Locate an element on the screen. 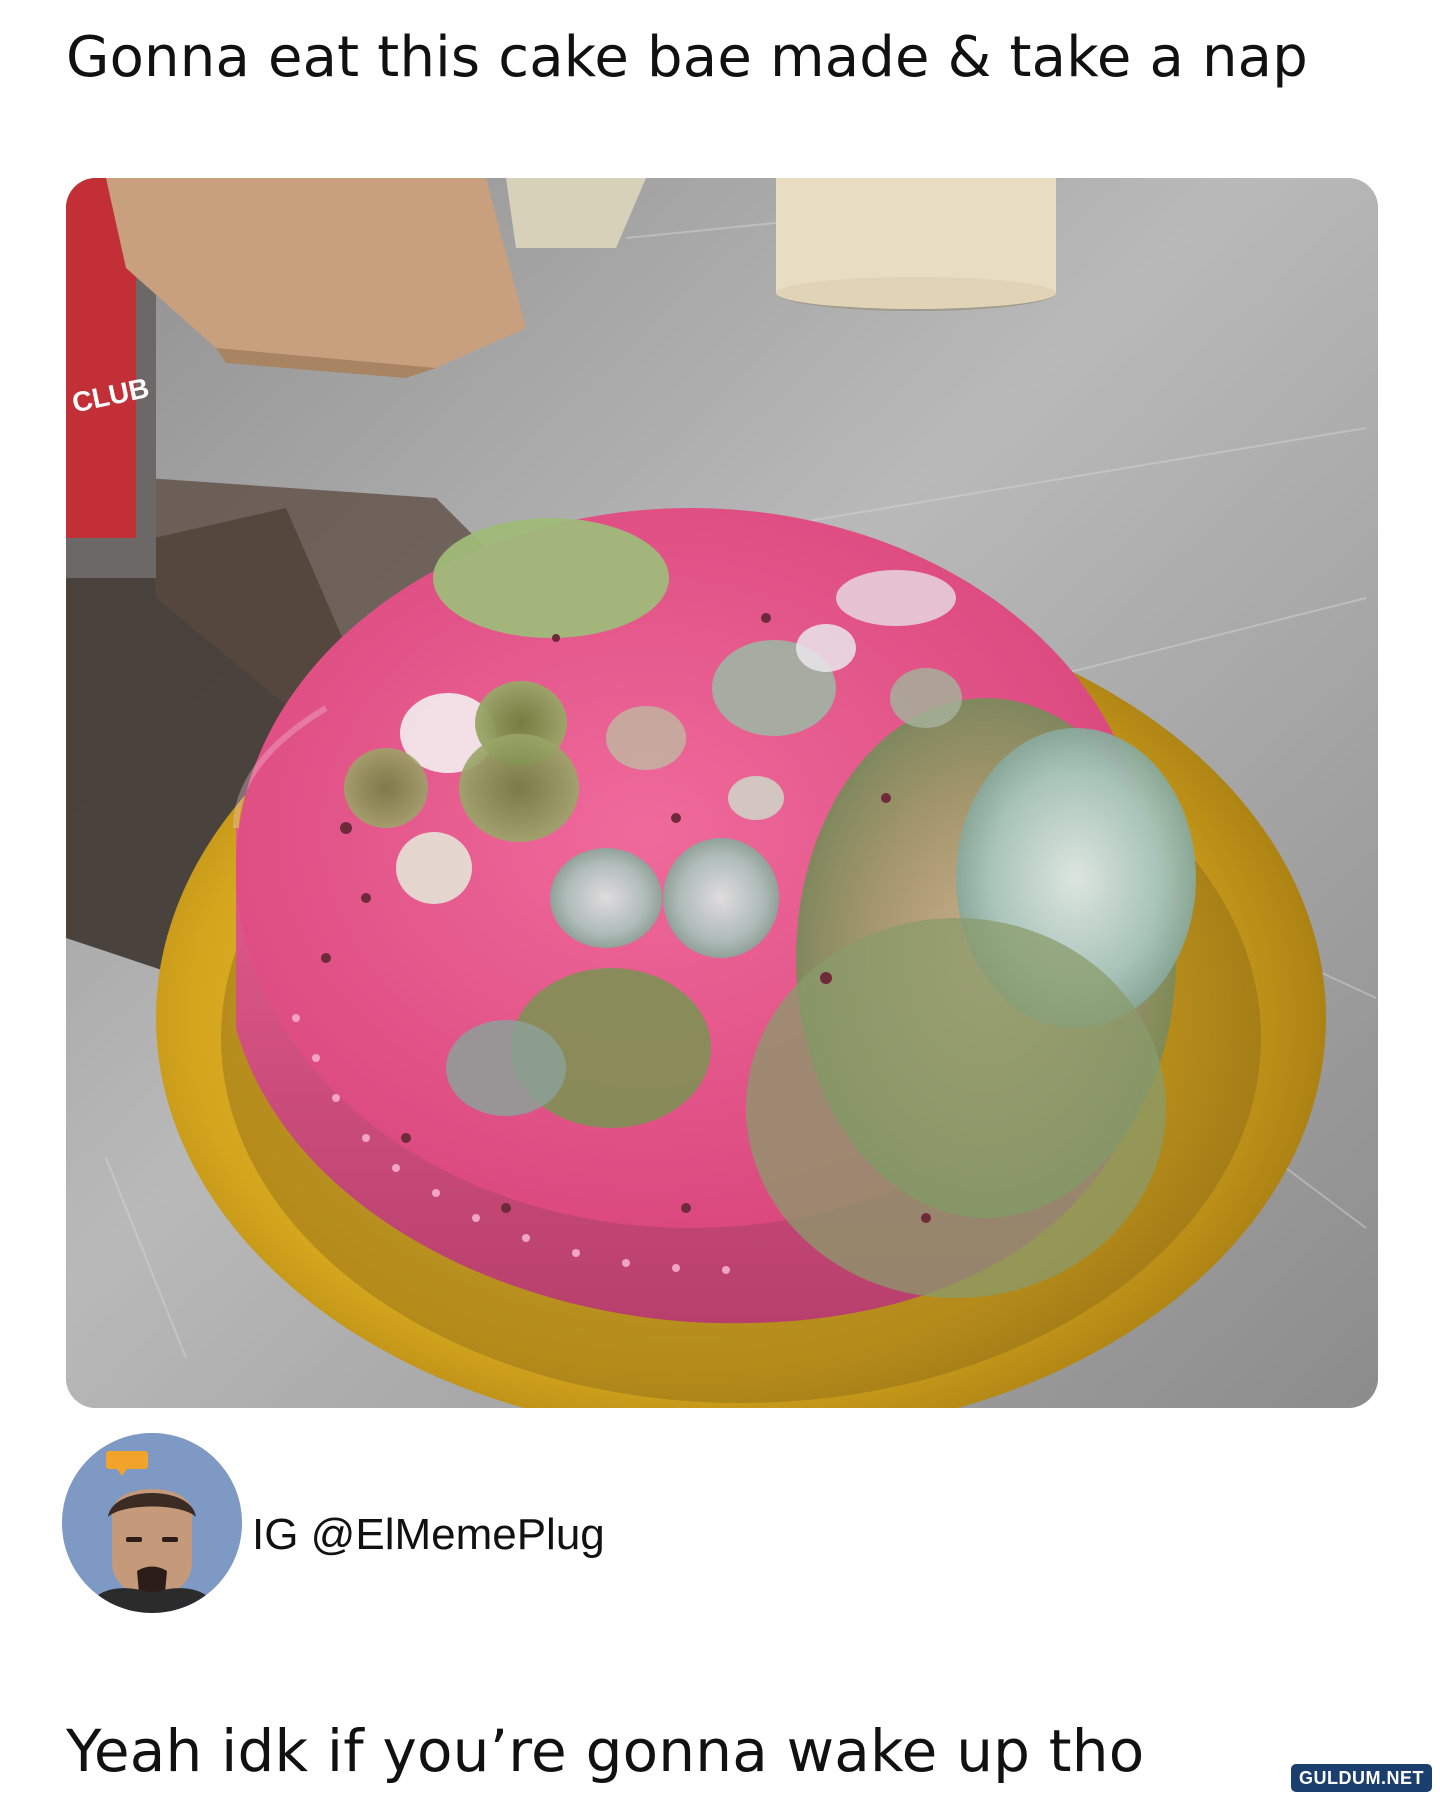  author-avatar is located at coordinates (152, 1523).